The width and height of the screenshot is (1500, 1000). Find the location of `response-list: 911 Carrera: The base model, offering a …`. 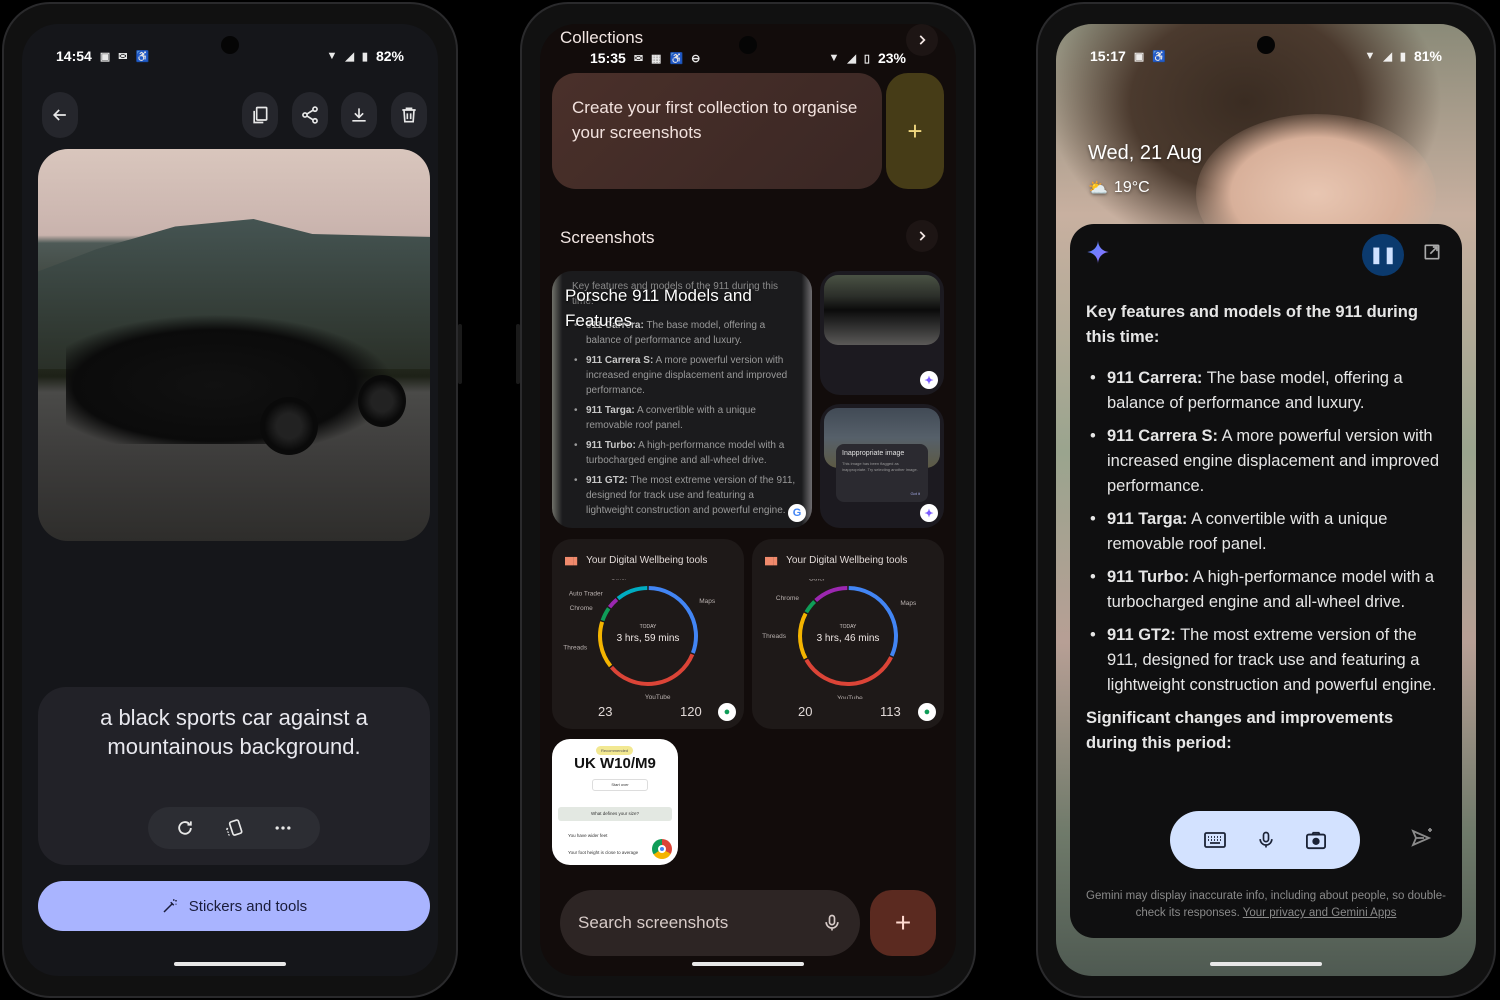

response-list: 911 Carrera: The base model, offering a … is located at coordinates (1267, 532).